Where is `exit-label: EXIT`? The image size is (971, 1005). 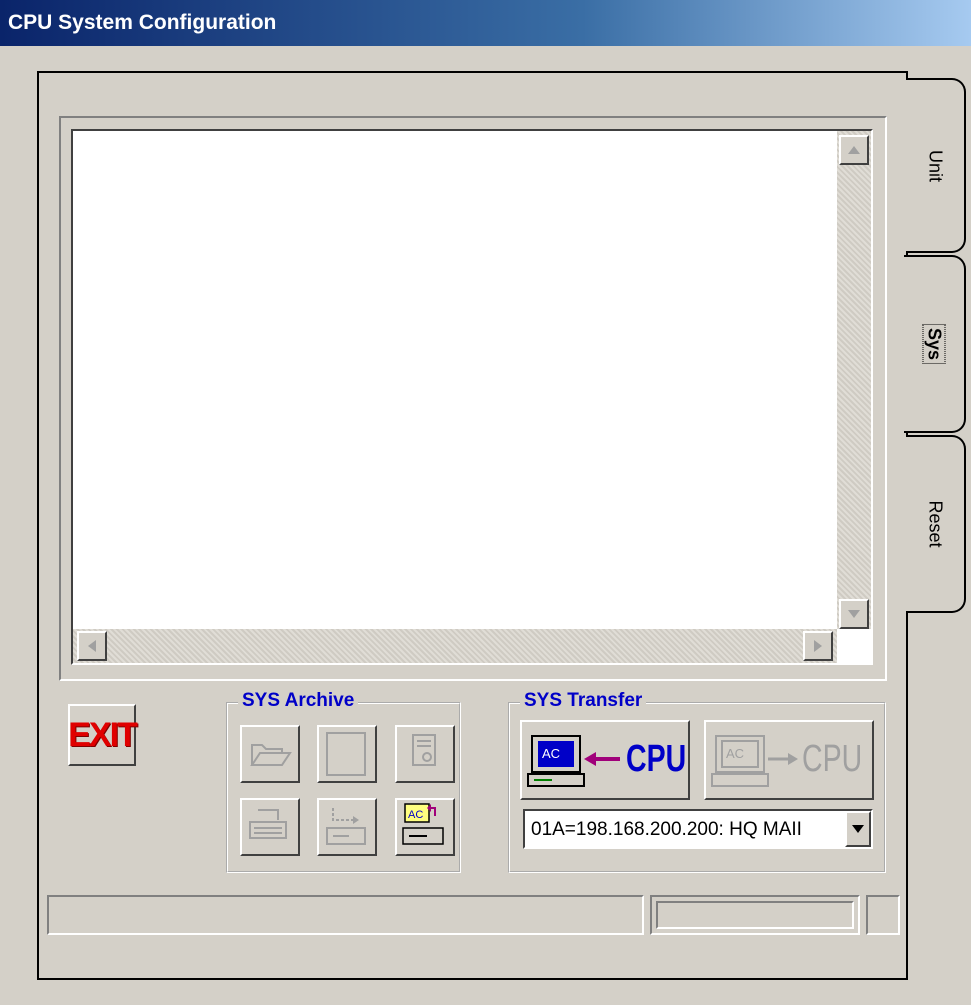
exit-label: EXIT is located at coordinates (103, 734).